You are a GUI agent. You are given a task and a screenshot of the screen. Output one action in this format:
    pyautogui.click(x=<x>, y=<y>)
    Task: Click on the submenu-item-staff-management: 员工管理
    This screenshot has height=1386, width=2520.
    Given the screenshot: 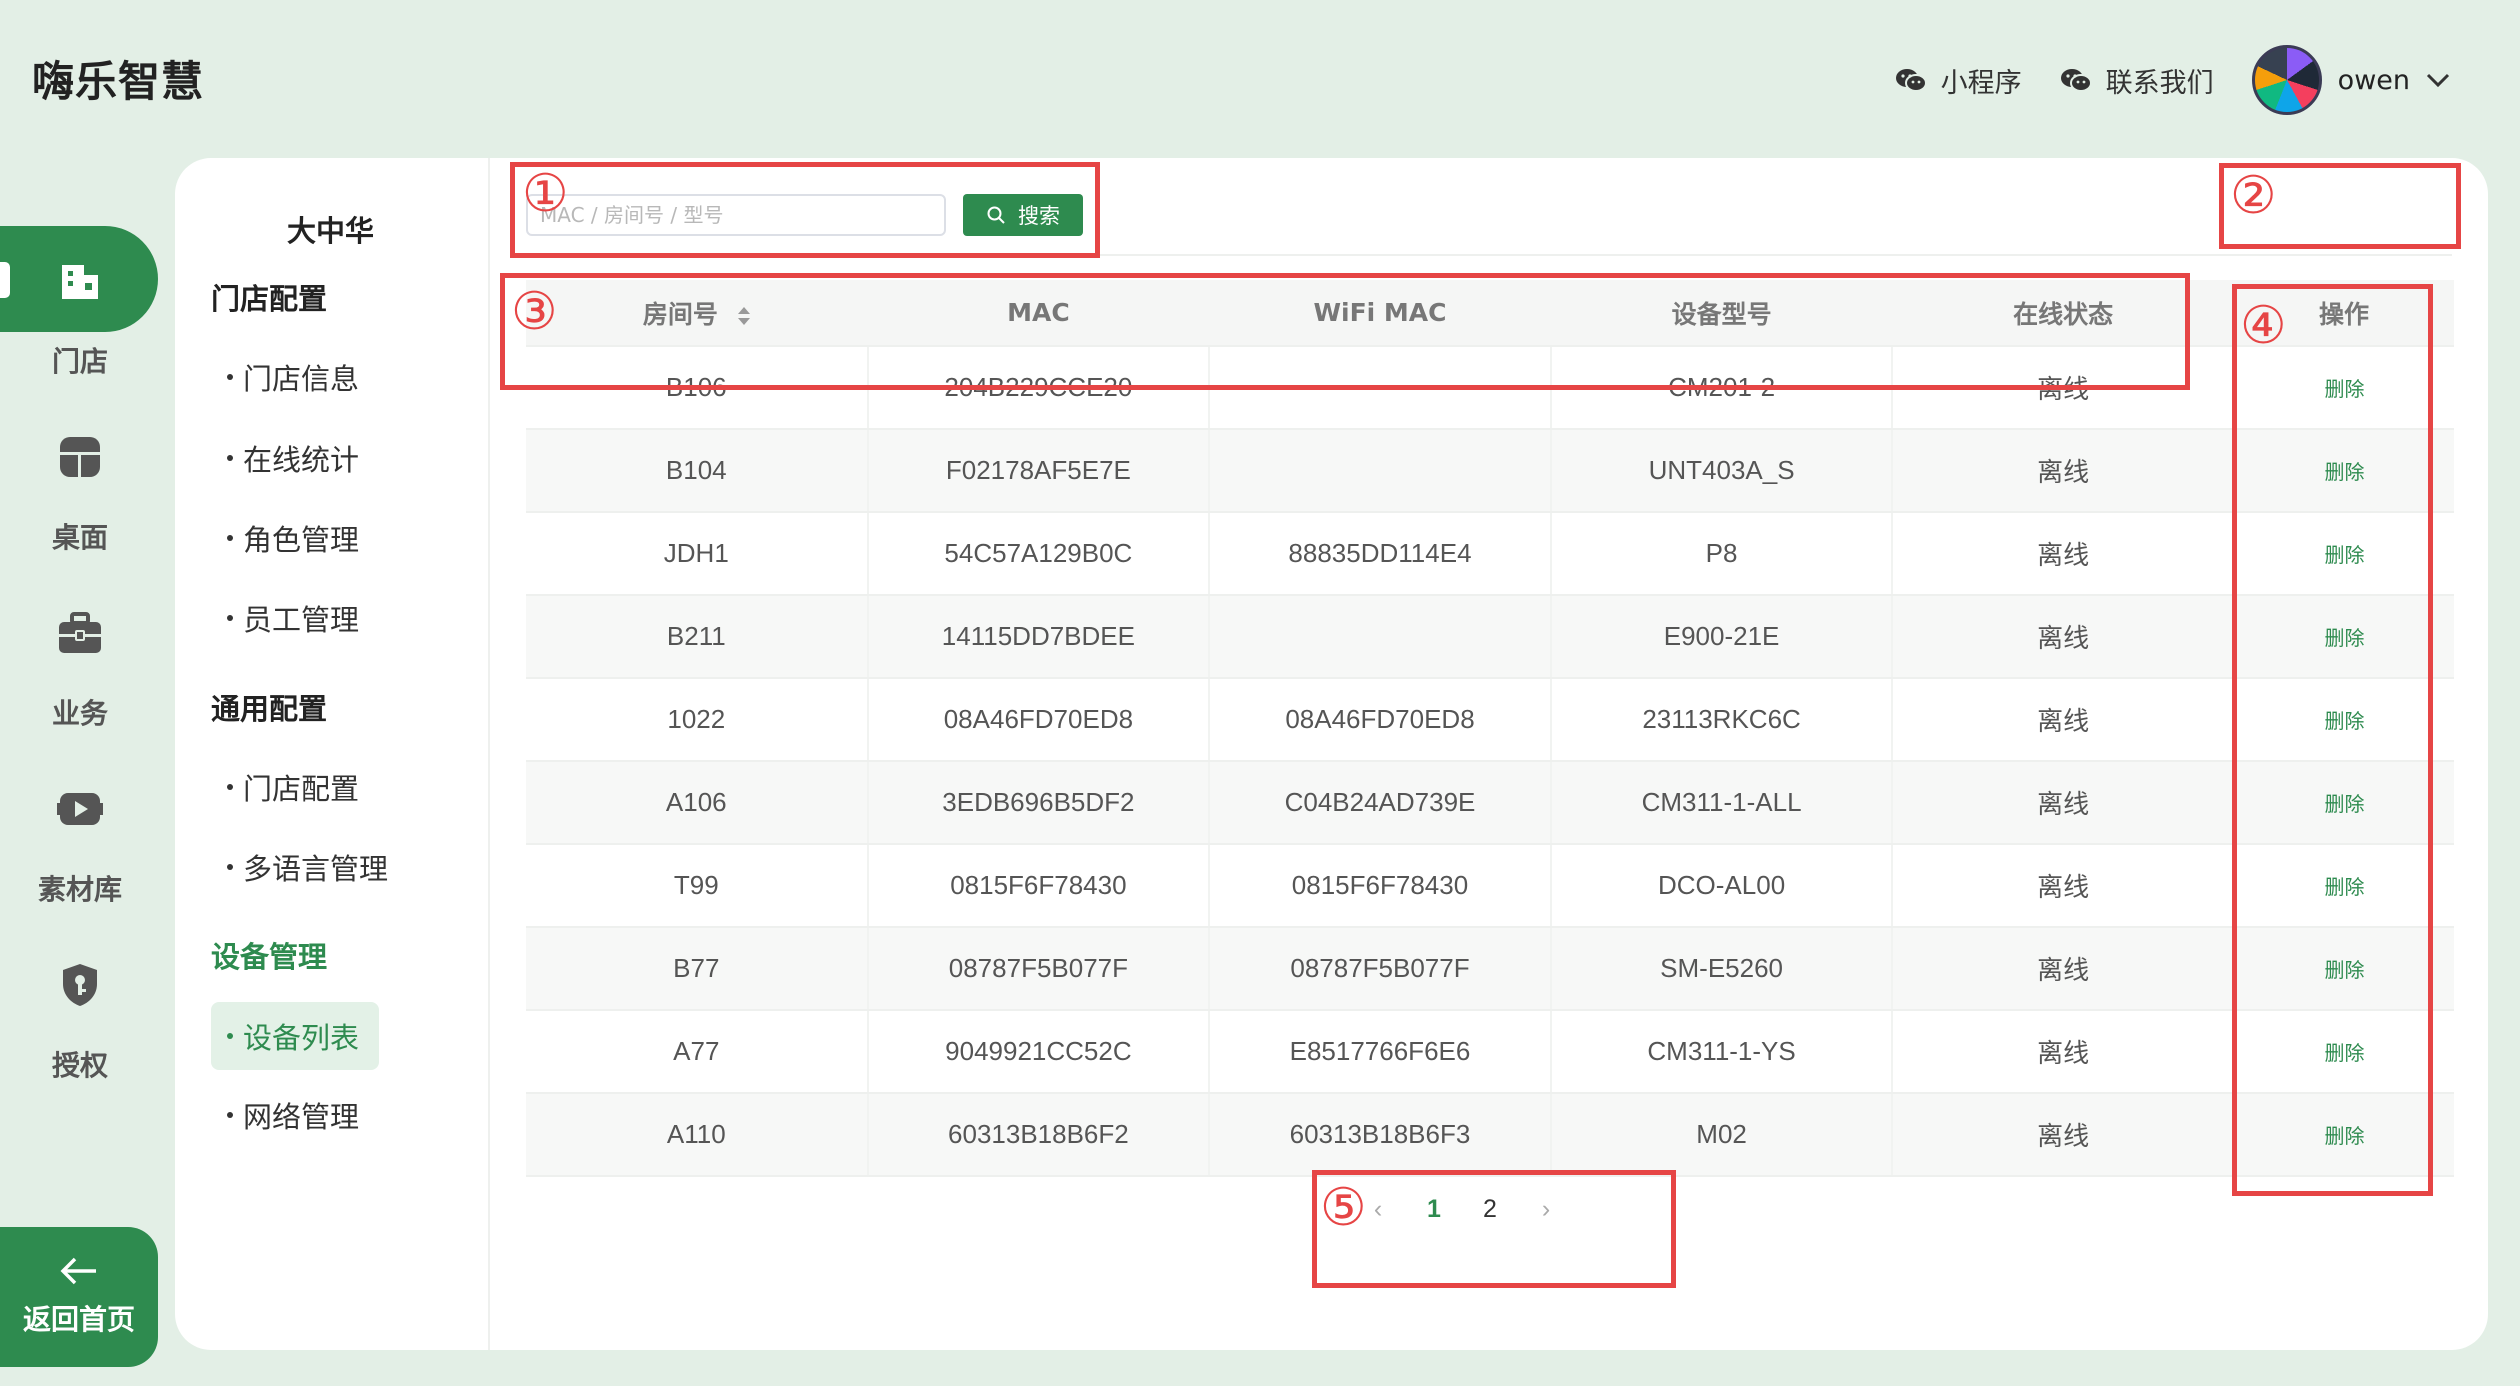 What is the action you would take?
    pyautogui.click(x=295, y=618)
    